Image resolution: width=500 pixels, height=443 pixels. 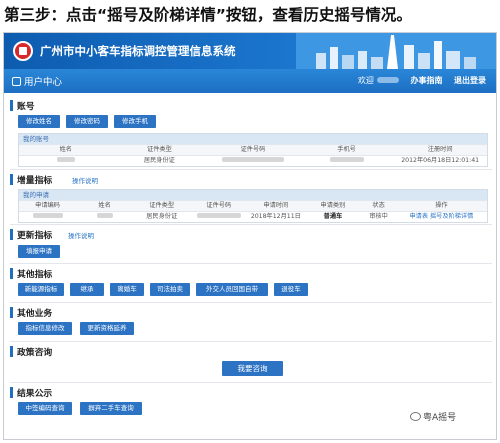 I want to click on table-row: 居民身份证 2018年12月11日 普通车 审核中 申请表 摇号及阶梯详情, so click(x=253, y=216).